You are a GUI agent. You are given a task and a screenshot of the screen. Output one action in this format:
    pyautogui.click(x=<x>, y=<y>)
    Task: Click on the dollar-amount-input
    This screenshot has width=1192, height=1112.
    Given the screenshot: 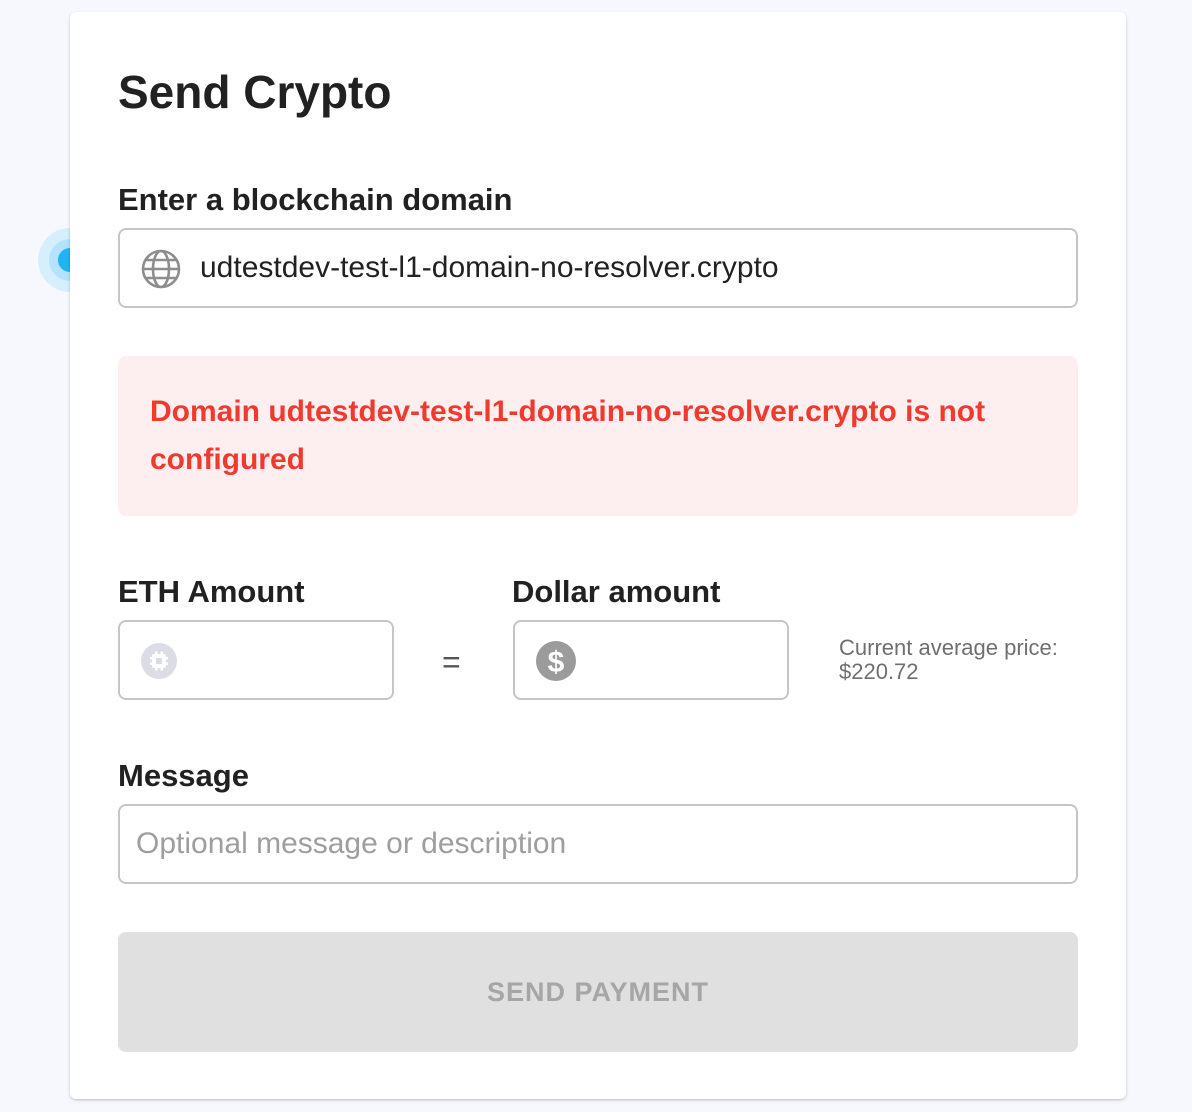 What is the action you would take?
    pyautogui.click(x=684, y=660)
    